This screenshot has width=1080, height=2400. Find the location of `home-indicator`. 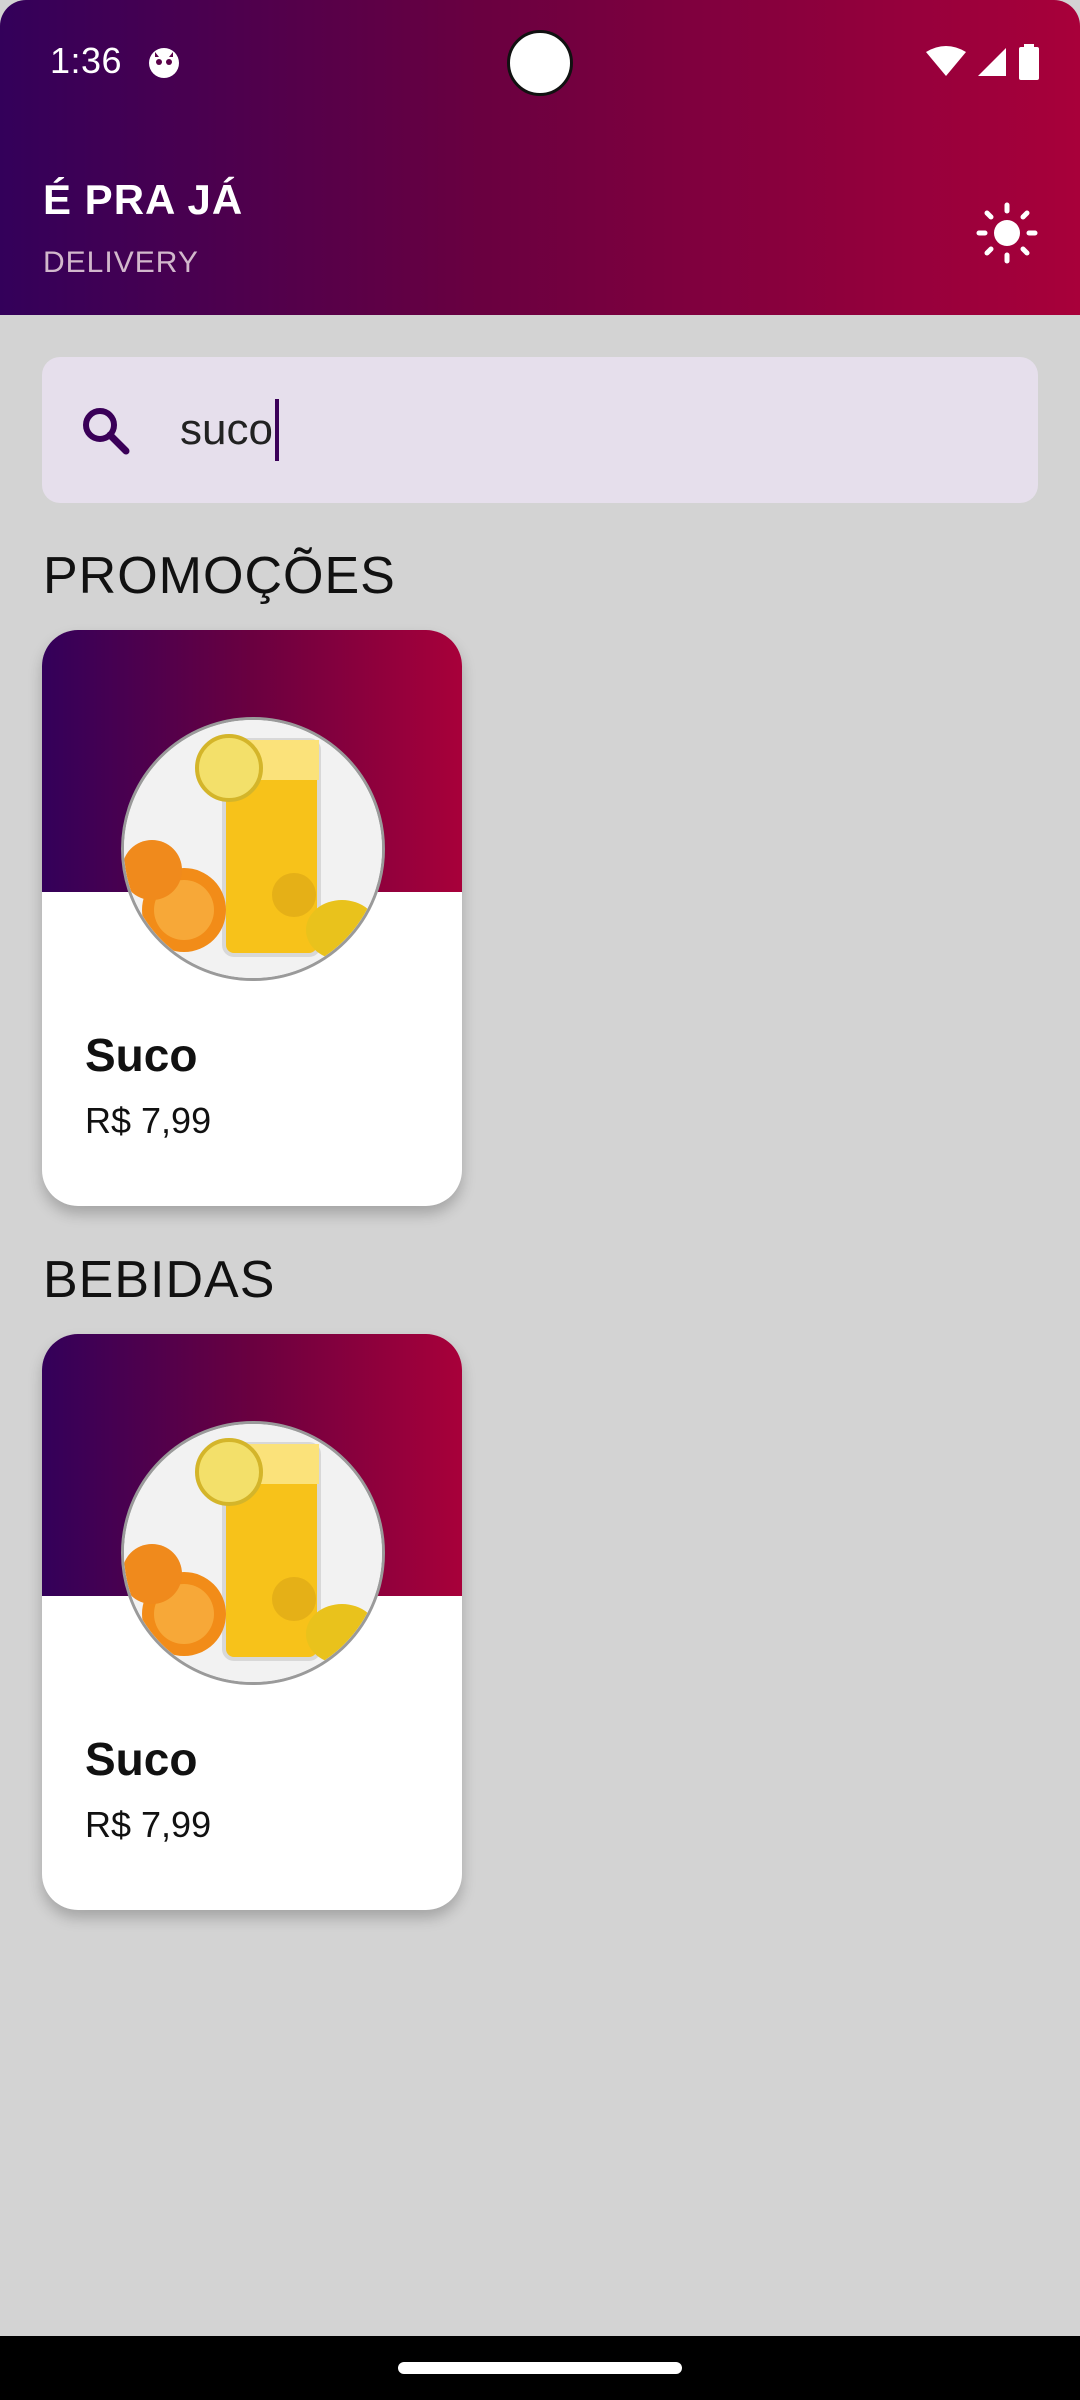

home-indicator is located at coordinates (540, 2368).